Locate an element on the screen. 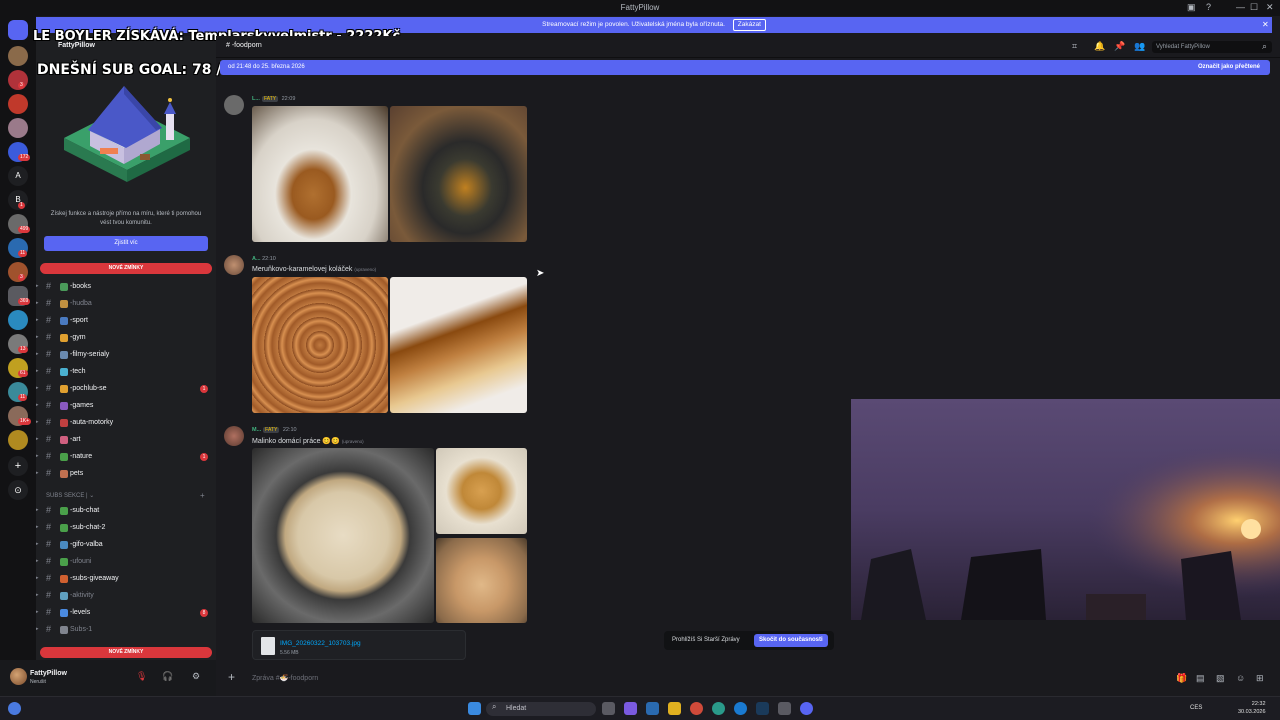 Image resolution: width=1280 pixels, height=720 pixels. bell-icon: 🔔 is located at coordinates (1099, 46).